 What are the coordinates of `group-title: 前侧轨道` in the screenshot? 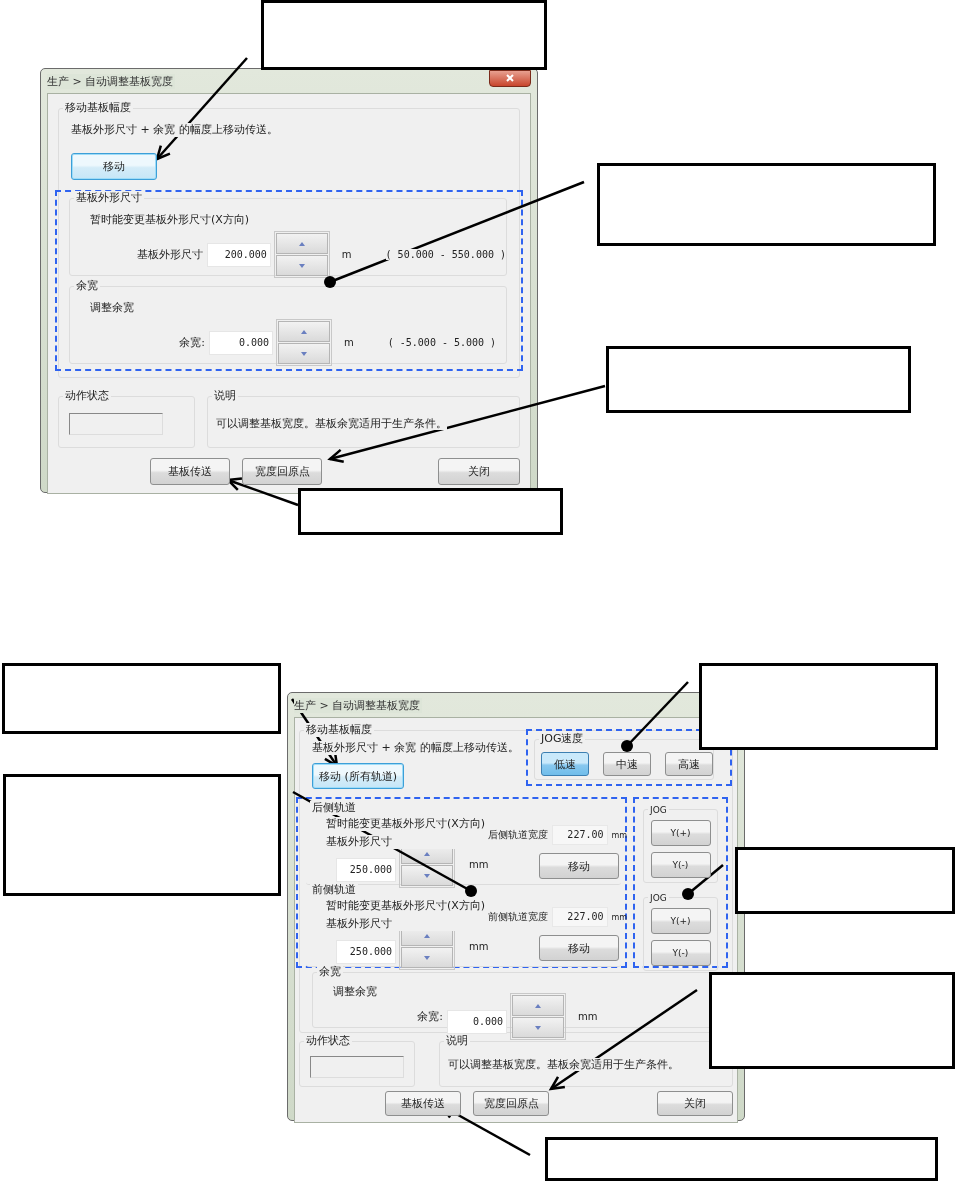 It's located at (334, 890).